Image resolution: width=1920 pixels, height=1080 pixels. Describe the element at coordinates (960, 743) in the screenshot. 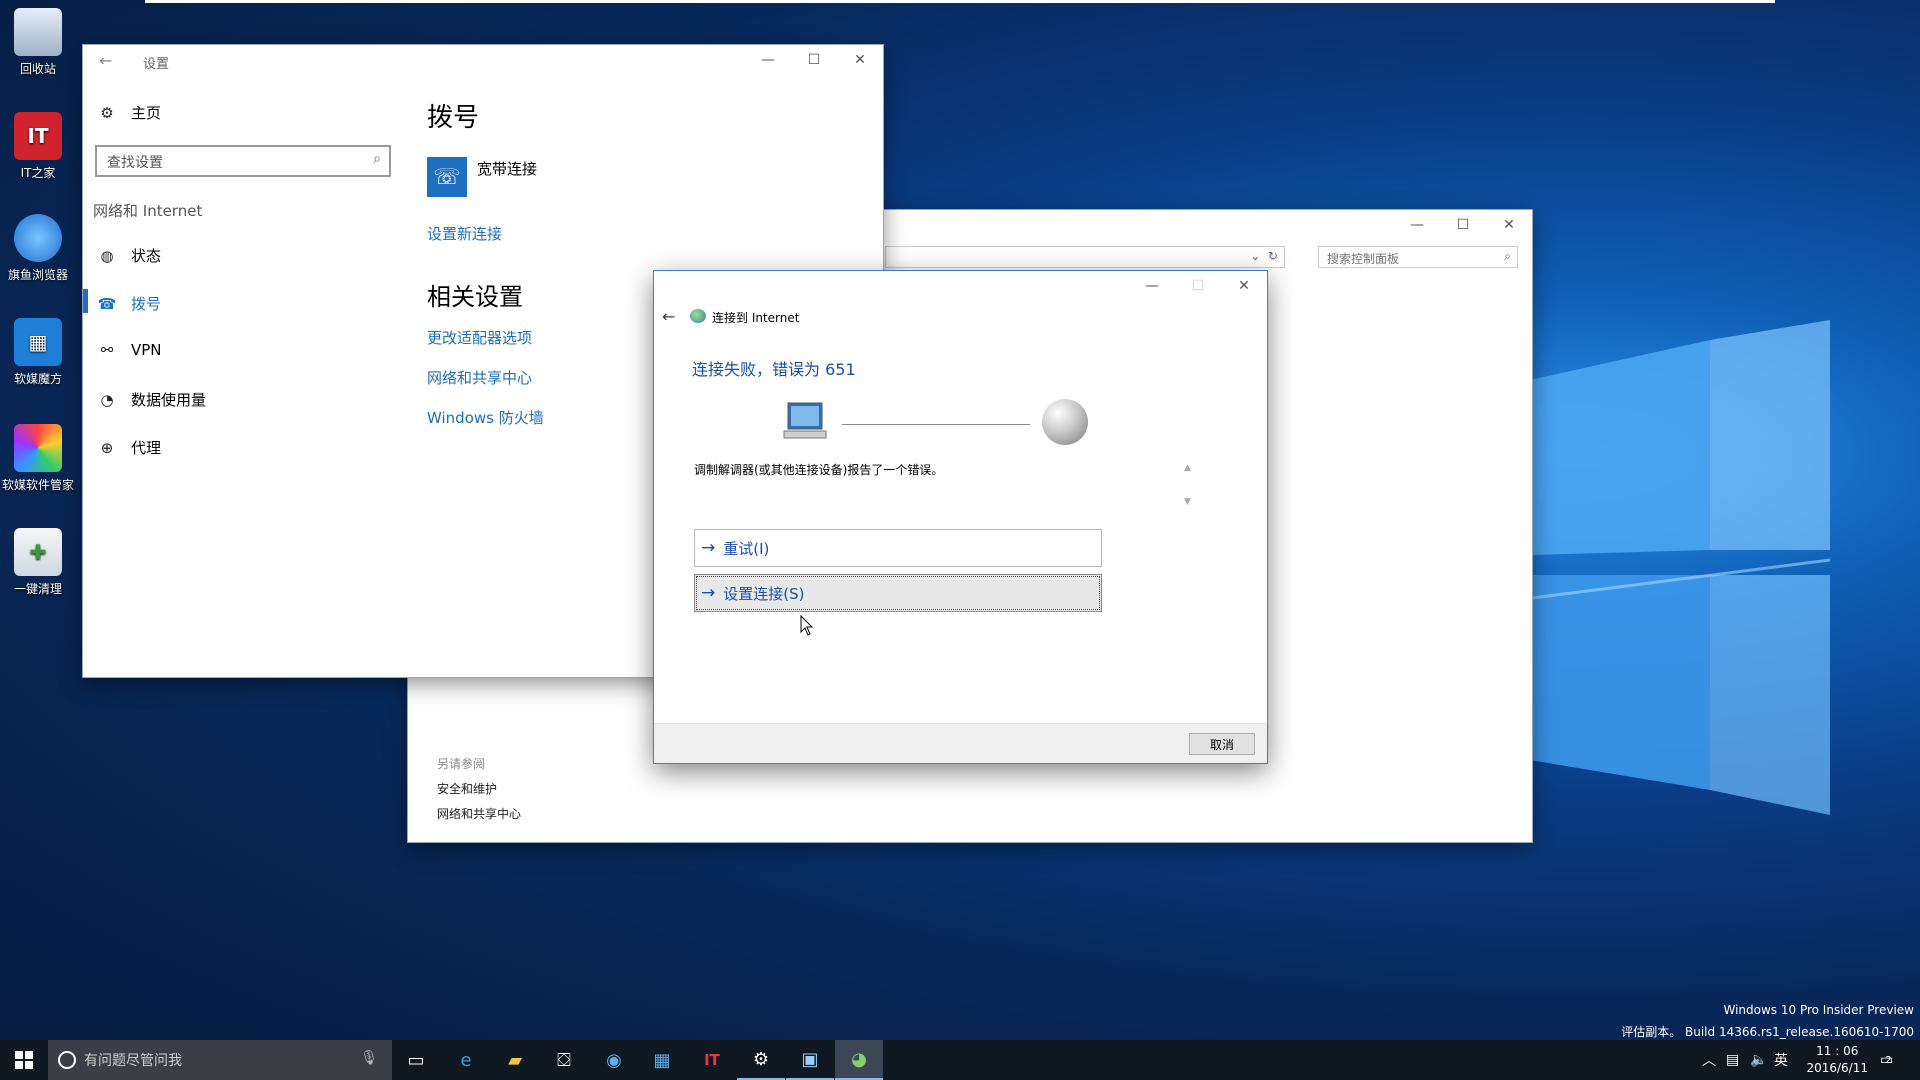

I see `dialog-footer: 取消` at that location.